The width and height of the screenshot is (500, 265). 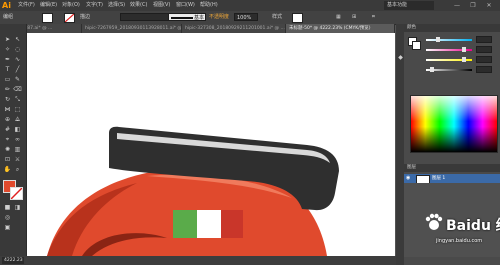 I want to click on style-swatch, so click(x=297, y=18).